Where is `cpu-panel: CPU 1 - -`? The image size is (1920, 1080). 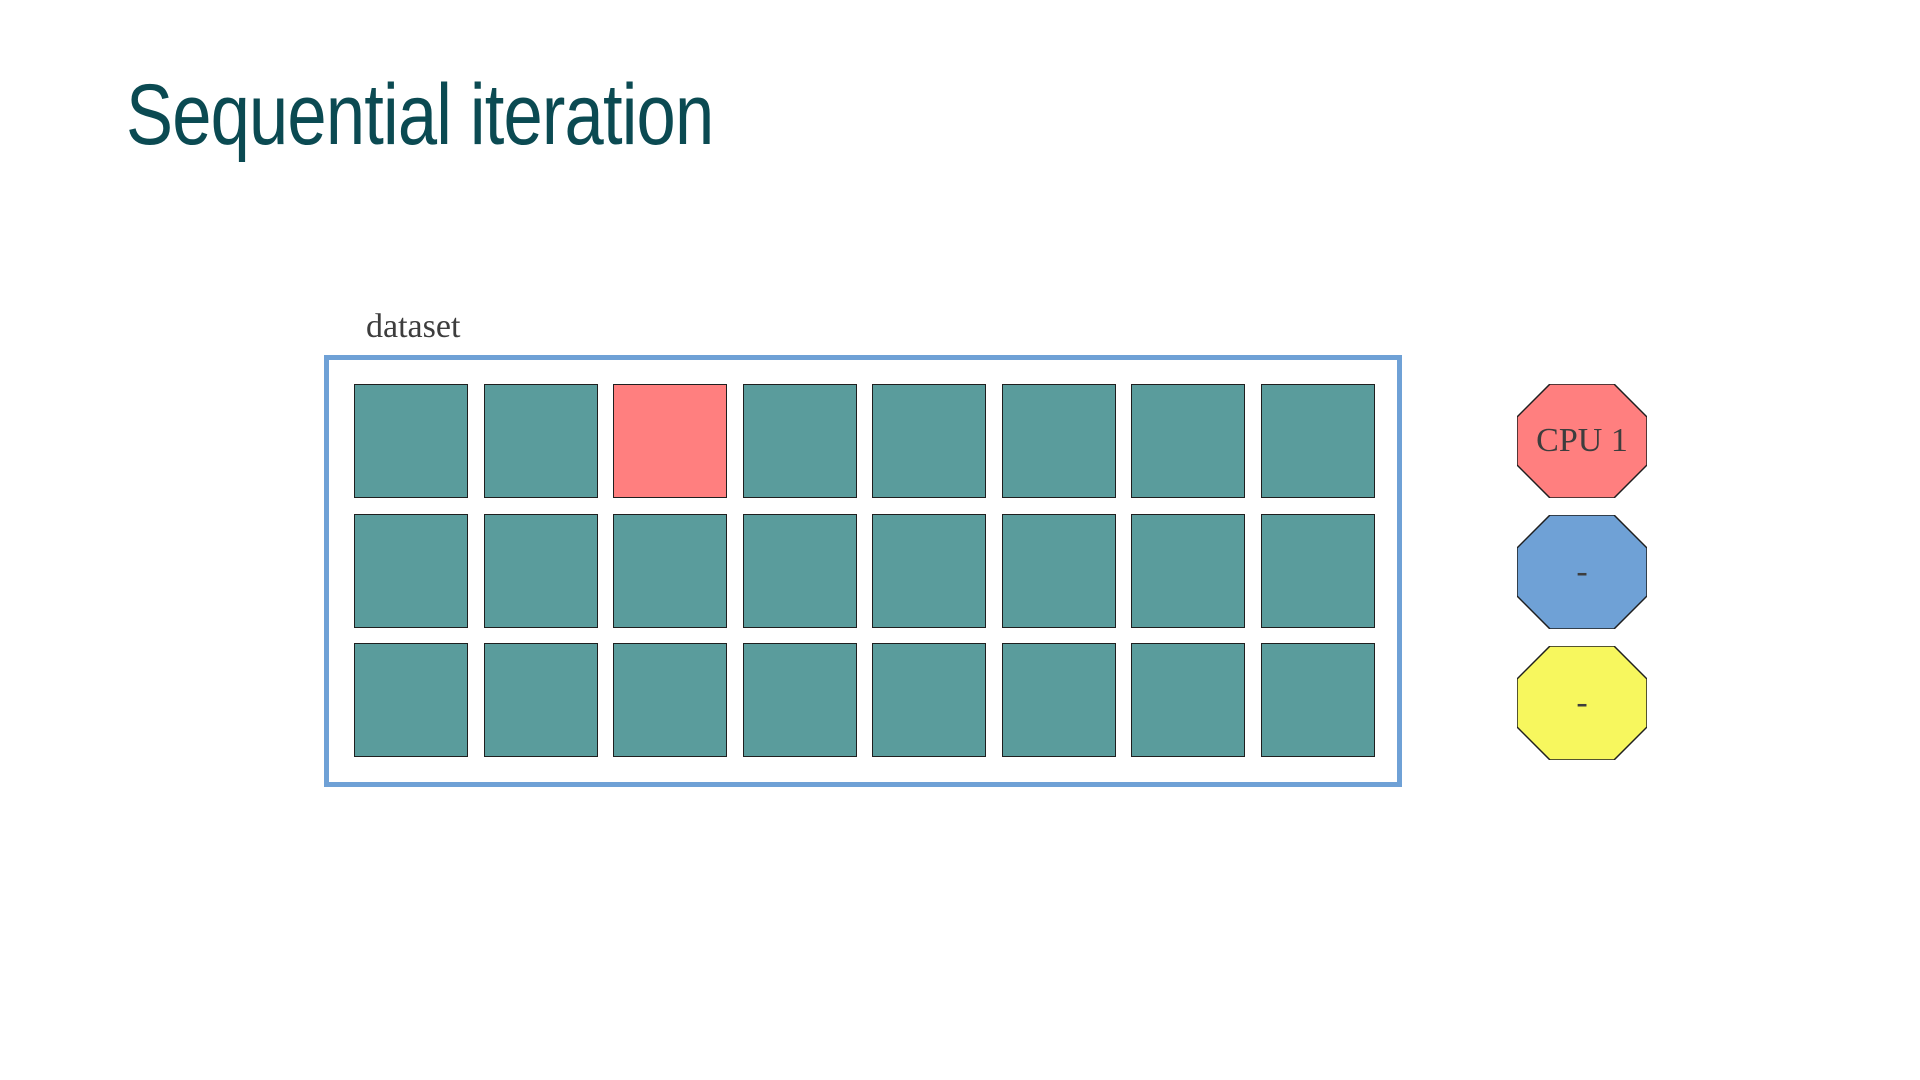 cpu-panel: CPU 1 - - is located at coordinates (1582, 572).